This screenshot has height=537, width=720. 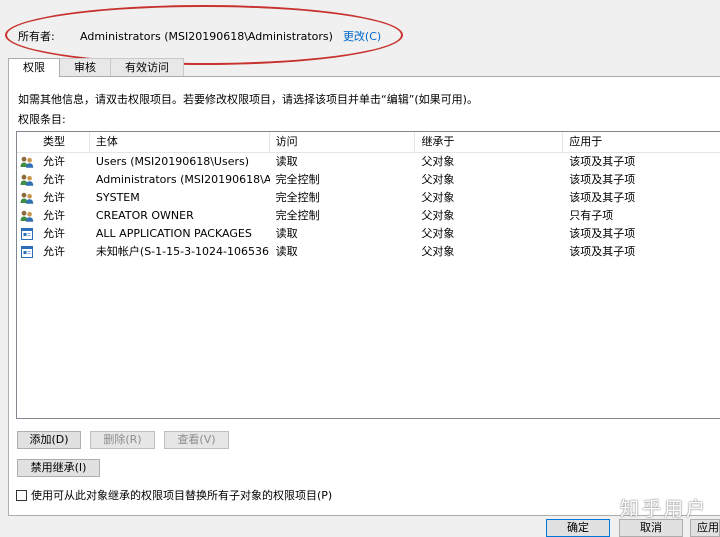 I want to click on tab-bar: 权限 审核 有效访问, so click(x=96, y=67).